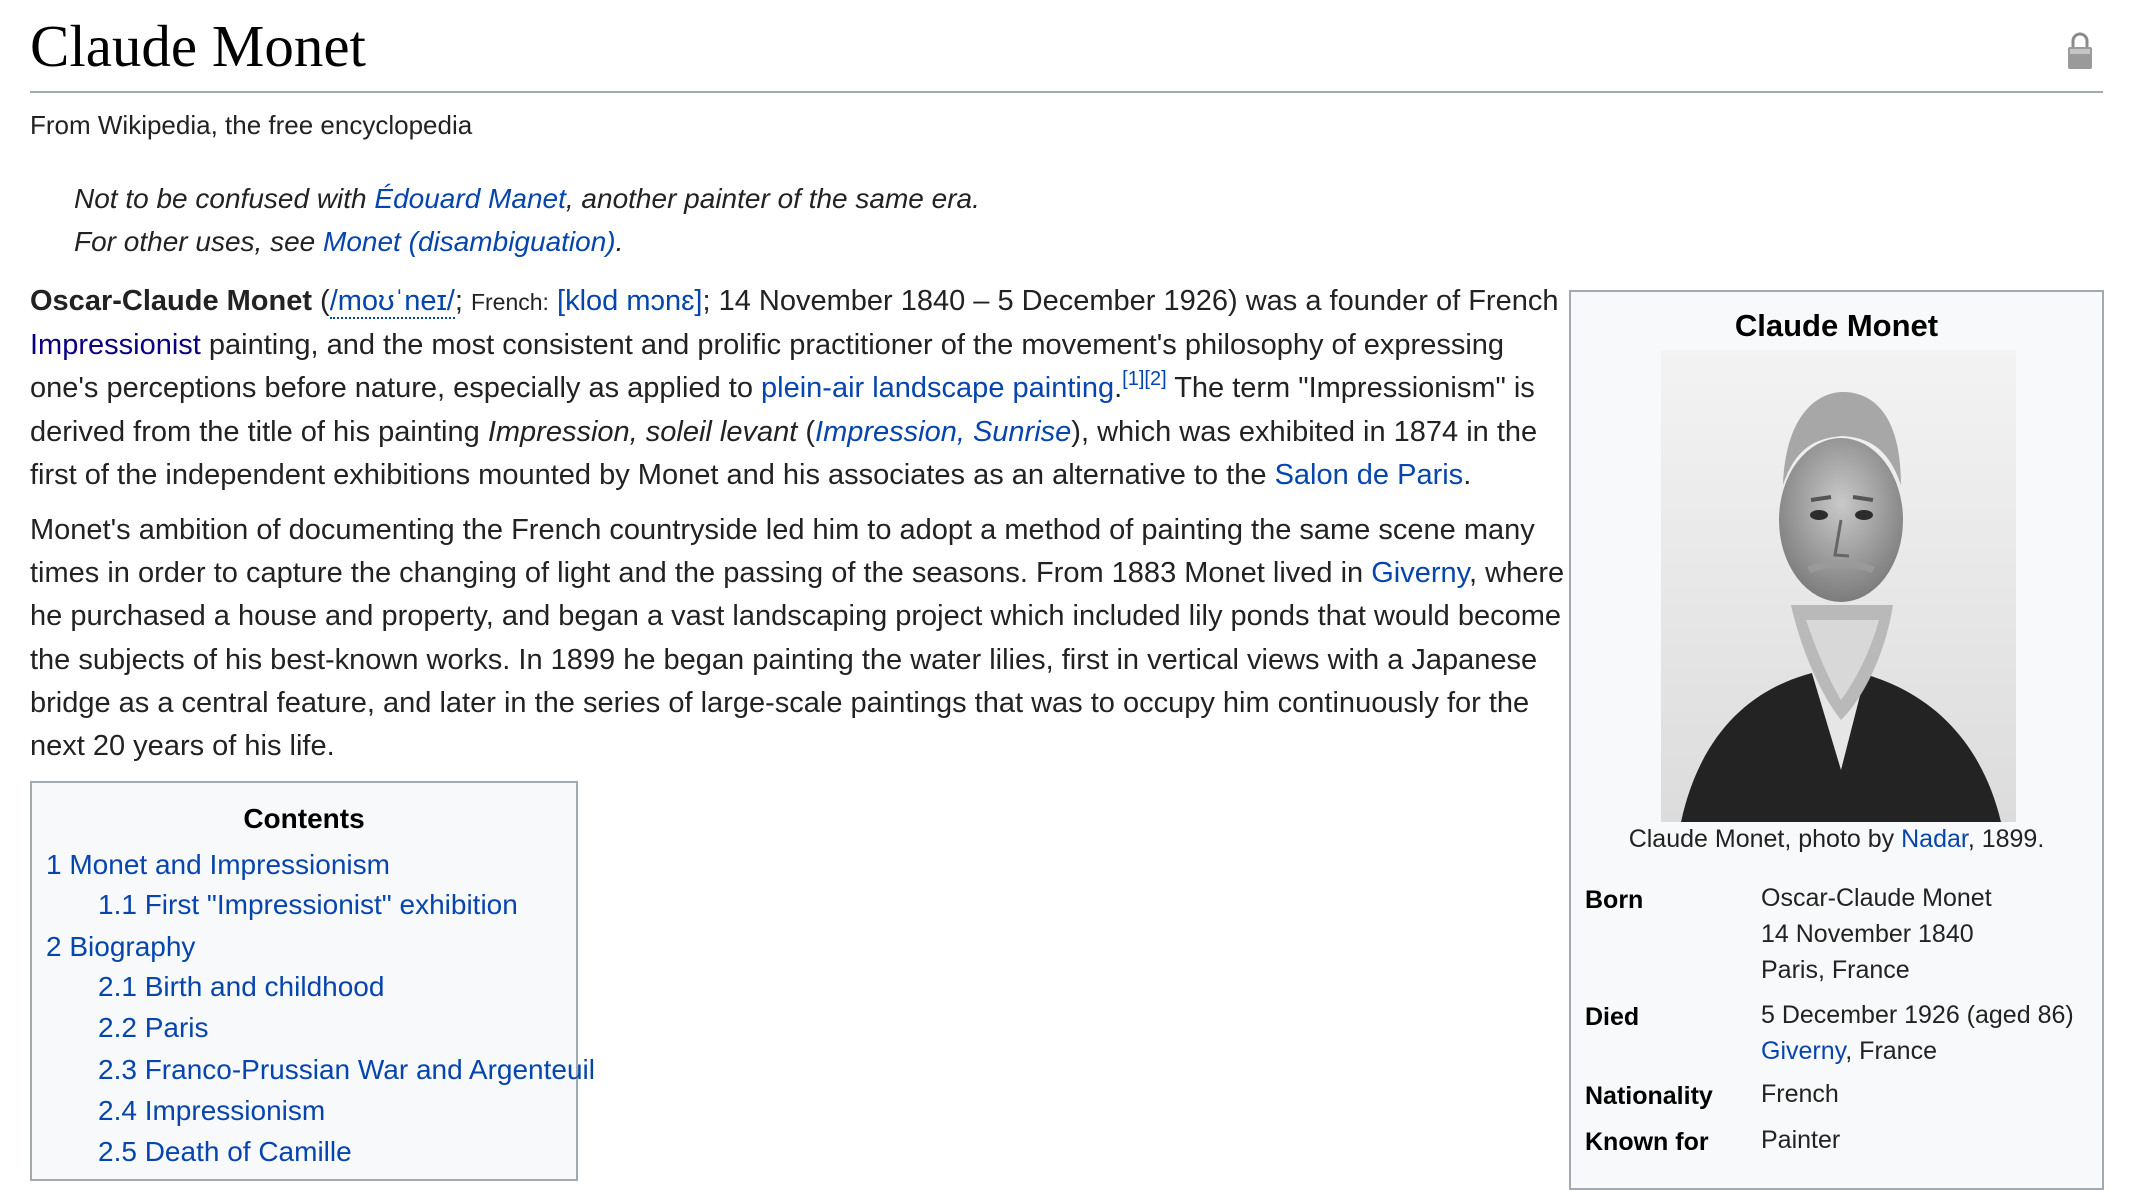 The width and height of the screenshot is (2144, 1190). I want to click on died-place: Giverny, France, so click(1917, 1051).